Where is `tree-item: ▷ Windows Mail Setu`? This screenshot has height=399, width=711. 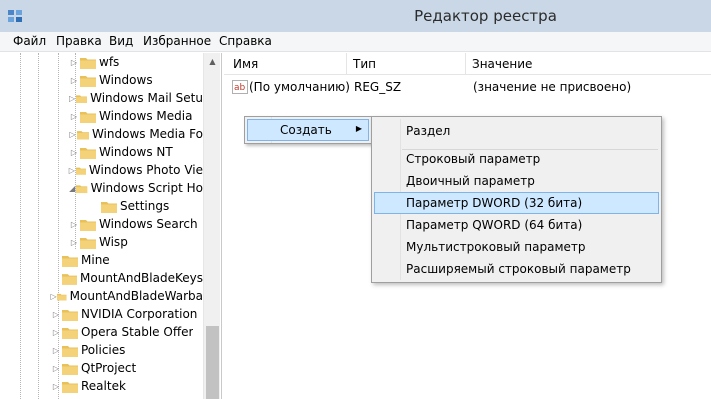 tree-item: ▷ Windows Mail Setu is located at coordinates (135, 98).